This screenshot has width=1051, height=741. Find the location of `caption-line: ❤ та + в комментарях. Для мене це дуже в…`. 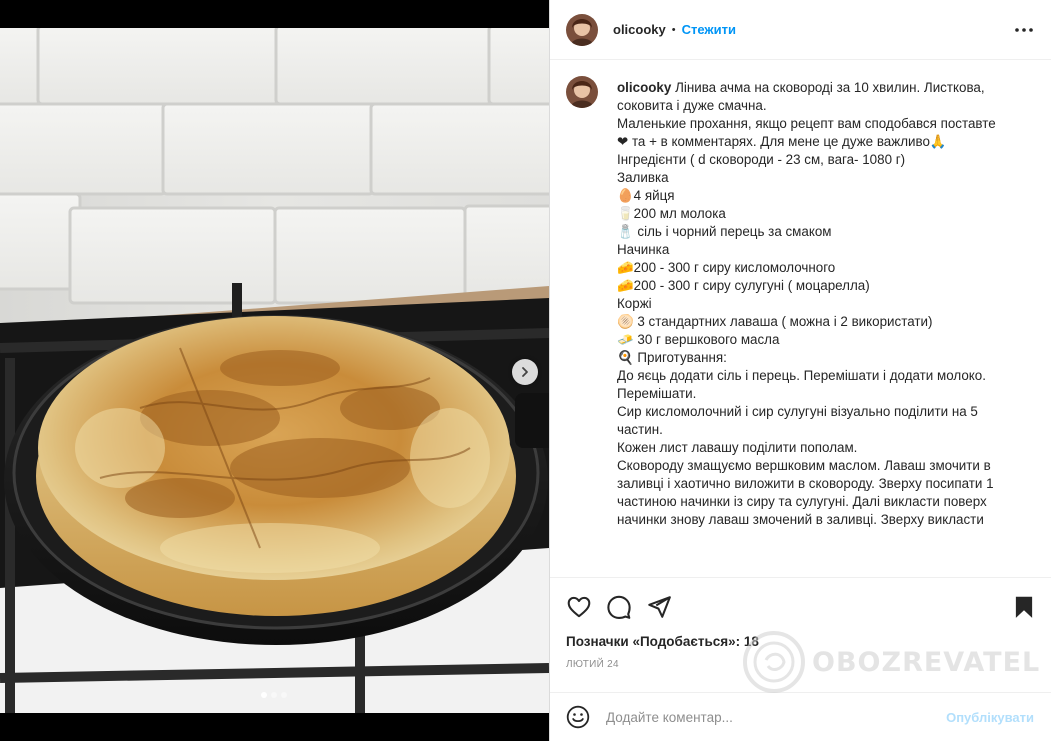

caption-line: ❤ та + в комментарях. Для мене це дуже в… is located at coordinates (782, 141).